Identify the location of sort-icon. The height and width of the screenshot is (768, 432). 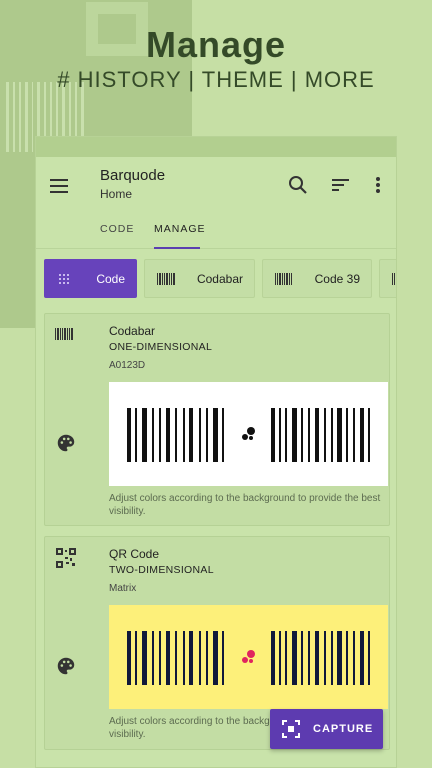
(341, 185).